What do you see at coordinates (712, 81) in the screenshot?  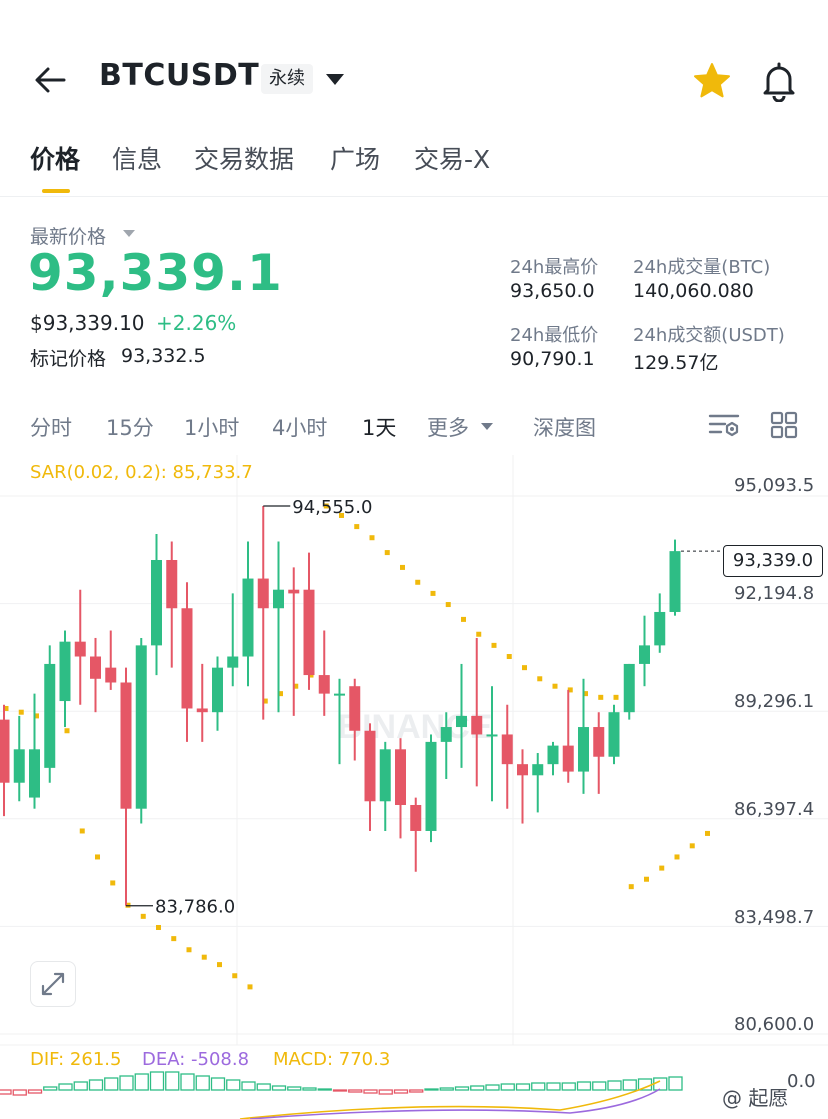 I see `favorite-star-icon` at bounding box center [712, 81].